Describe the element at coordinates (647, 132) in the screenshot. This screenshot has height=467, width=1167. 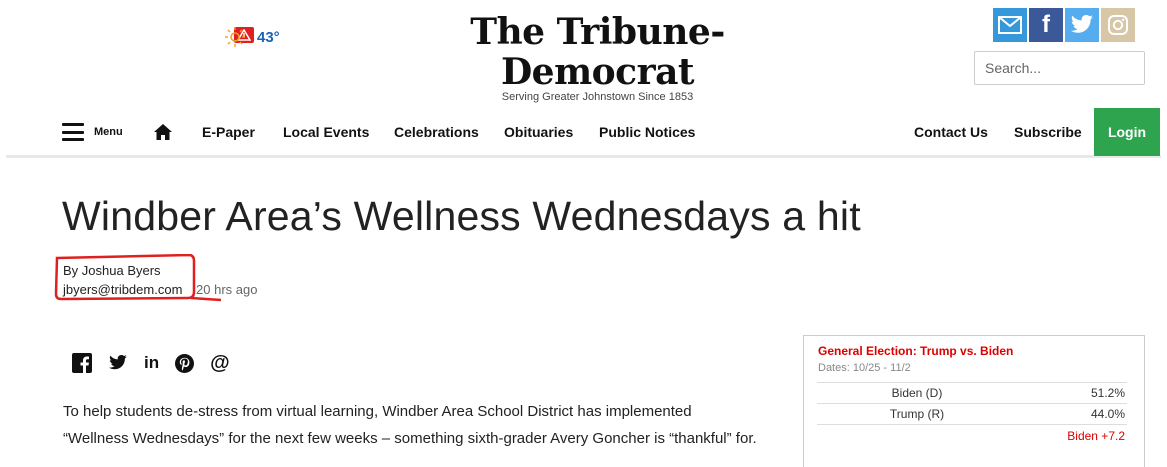
I see `nav-item-public-notices: Public Notices` at that location.